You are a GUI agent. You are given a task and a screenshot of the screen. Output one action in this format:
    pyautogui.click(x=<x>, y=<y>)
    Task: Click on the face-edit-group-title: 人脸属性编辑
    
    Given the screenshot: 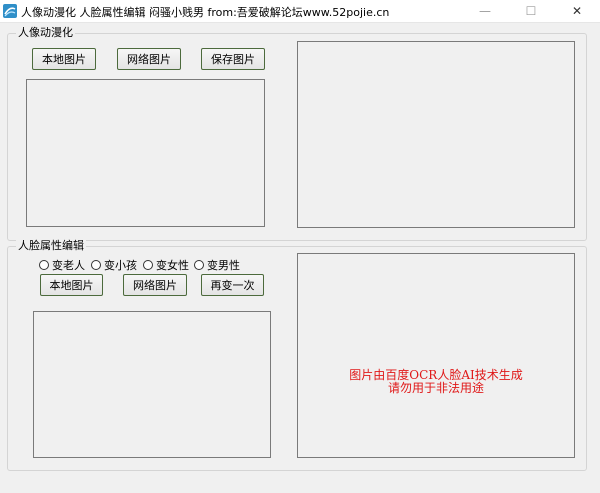 What is the action you would take?
    pyautogui.click(x=51, y=246)
    